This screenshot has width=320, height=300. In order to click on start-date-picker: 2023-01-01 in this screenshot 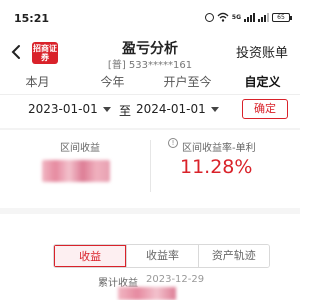, I will do `click(69, 109)`.